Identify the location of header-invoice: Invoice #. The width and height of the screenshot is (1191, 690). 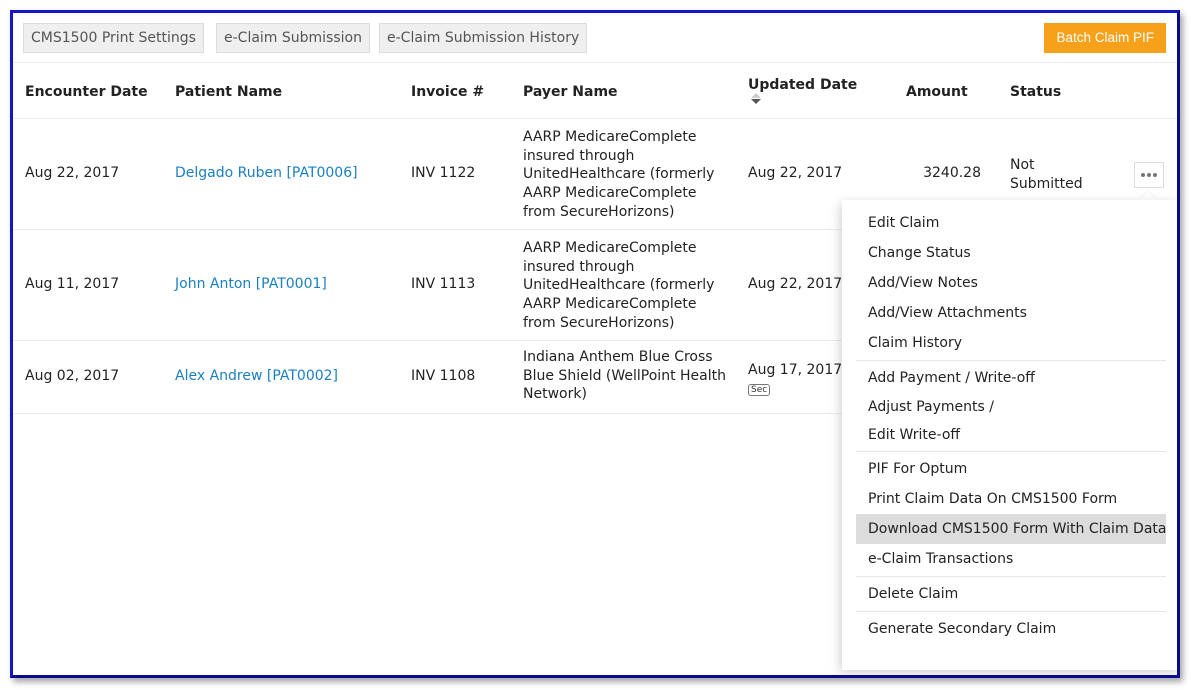
(447, 92).